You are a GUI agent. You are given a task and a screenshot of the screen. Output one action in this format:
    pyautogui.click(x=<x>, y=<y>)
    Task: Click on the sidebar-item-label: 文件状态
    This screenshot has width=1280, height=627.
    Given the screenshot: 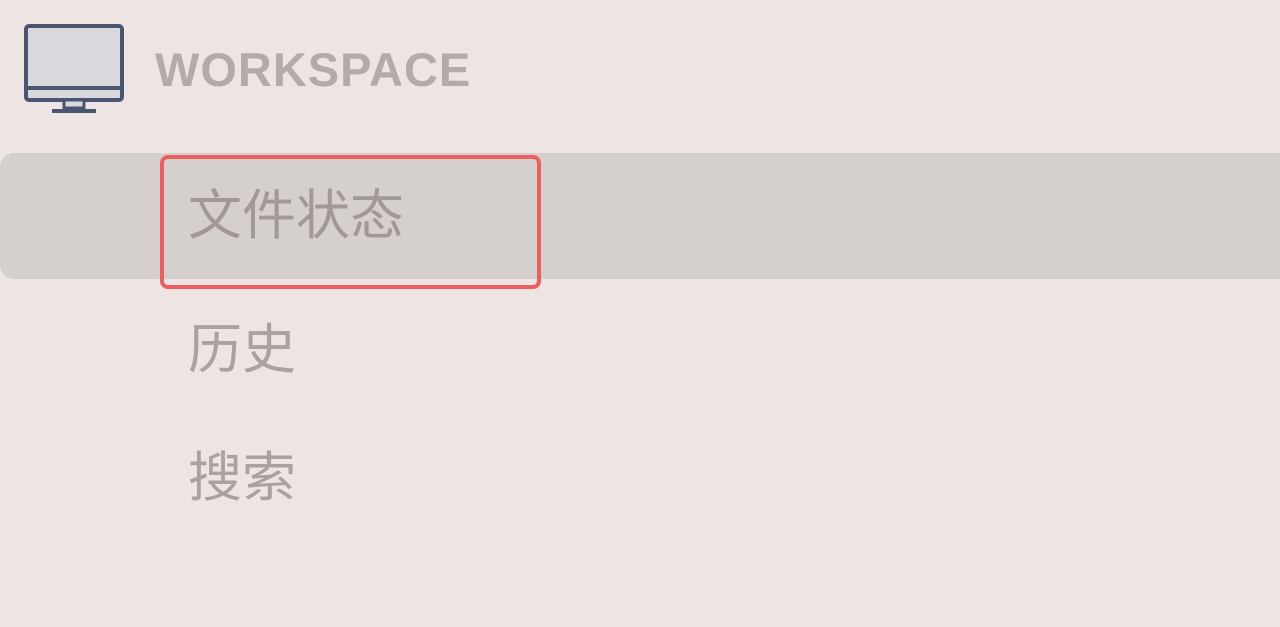 What is the action you would take?
    pyautogui.click(x=296, y=215)
    